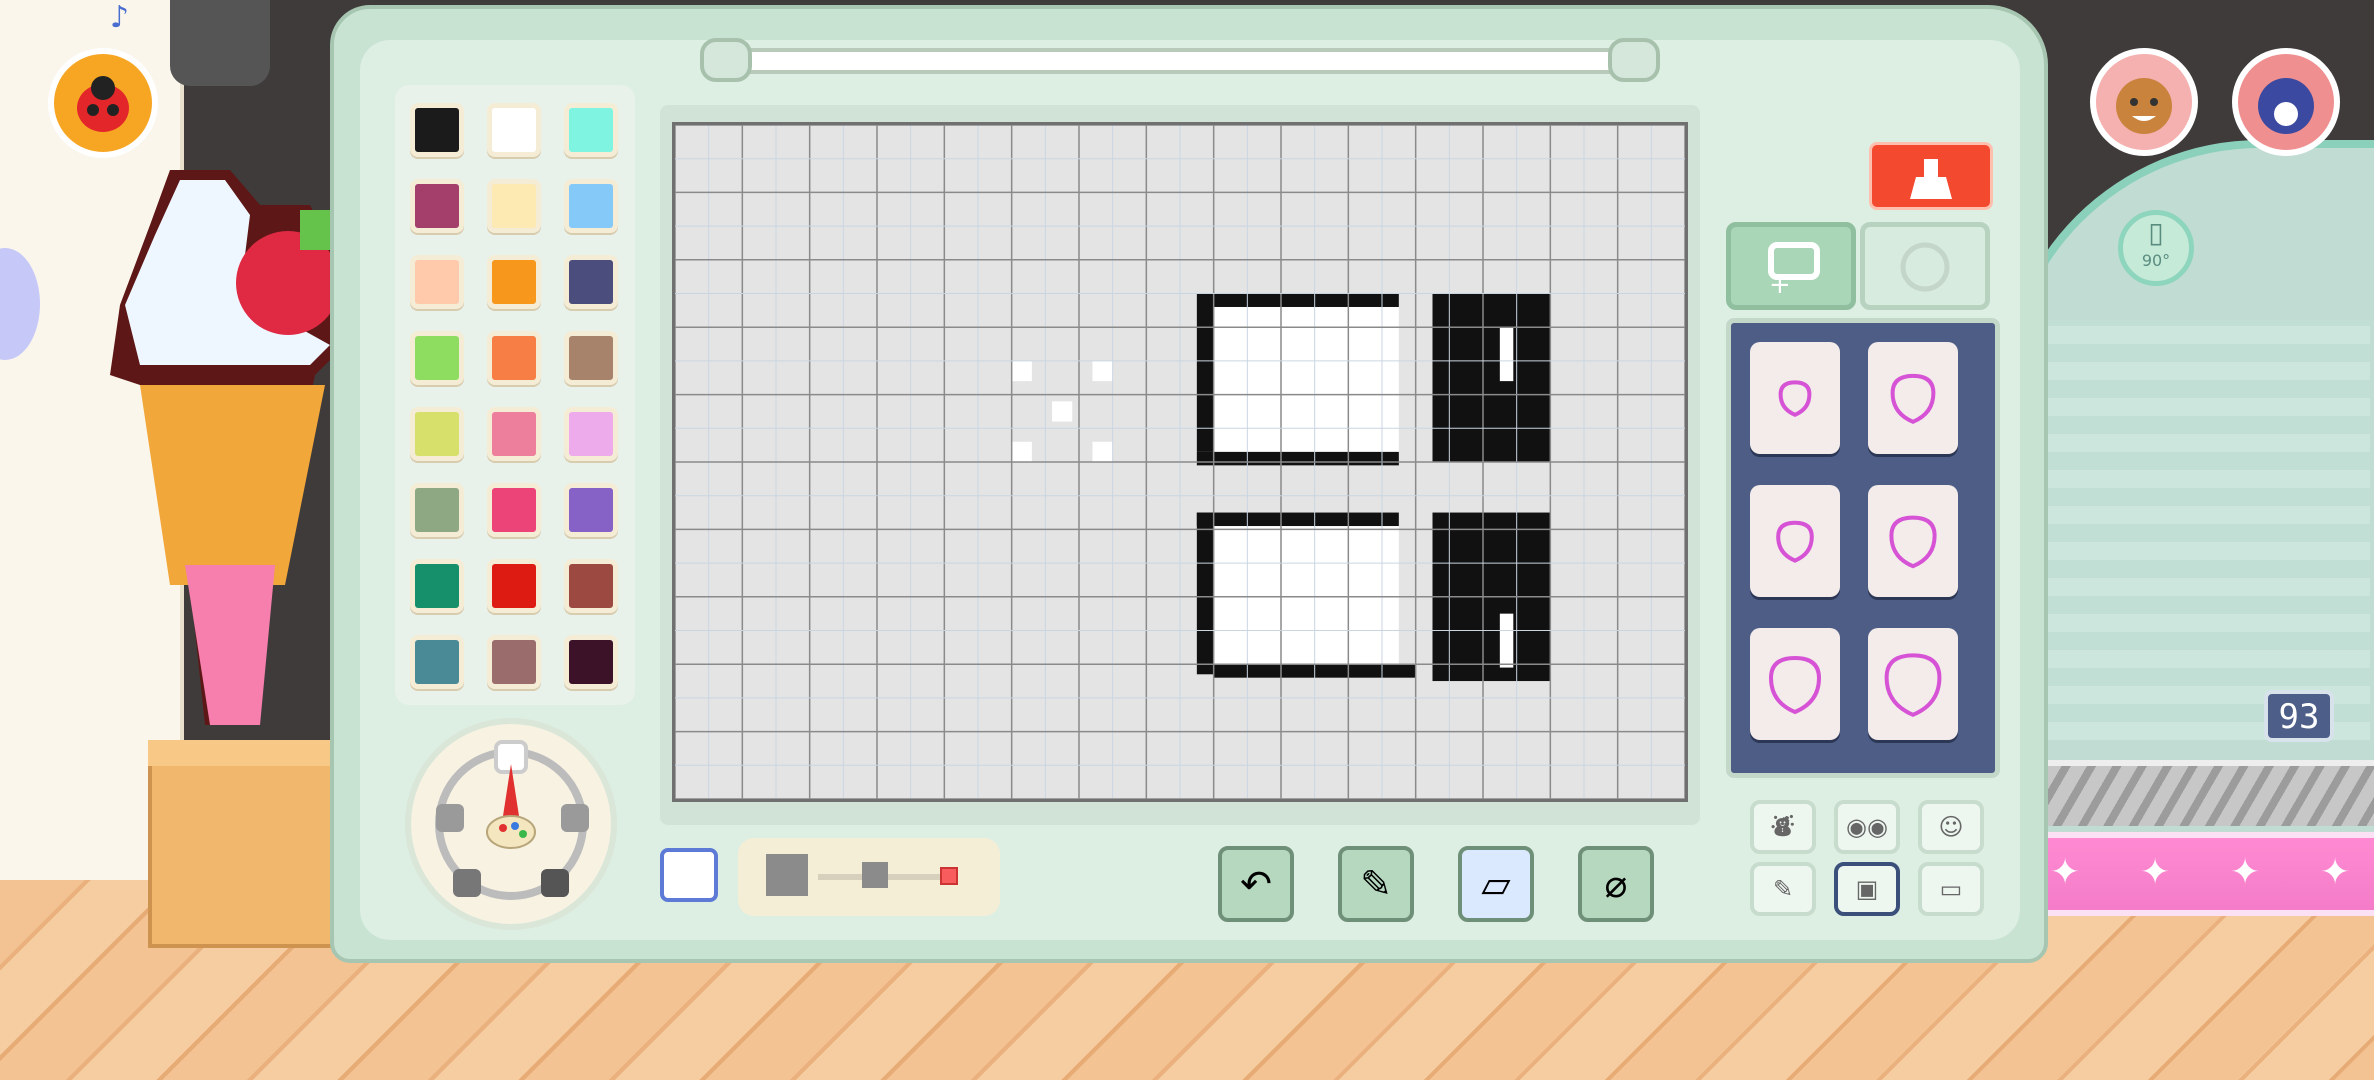 This screenshot has height=1080, width=2374. I want to click on star-icon: ✦, so click(2245, 872).